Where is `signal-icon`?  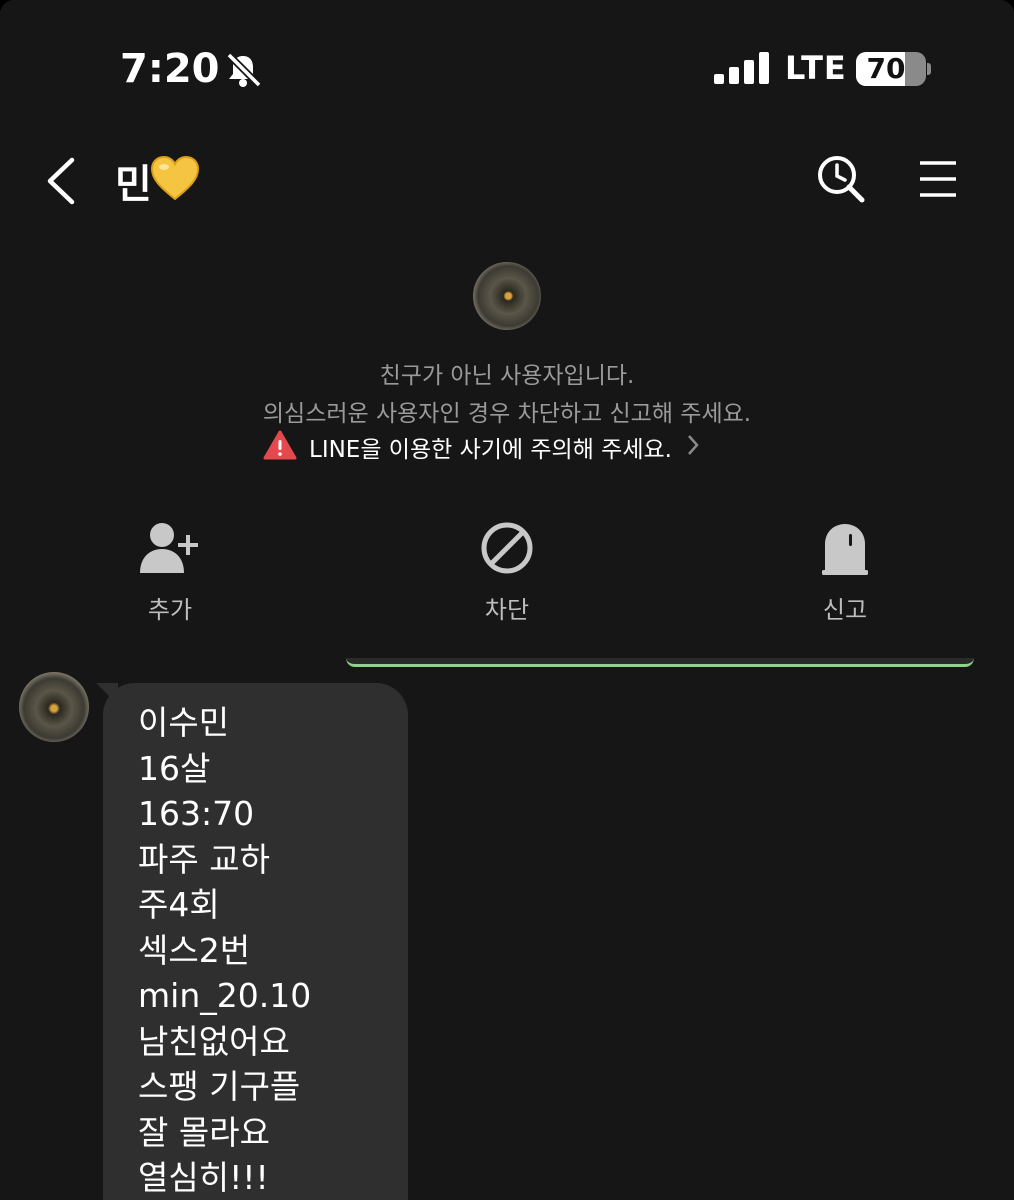
signal-icon is located at coordinates (742, 70).